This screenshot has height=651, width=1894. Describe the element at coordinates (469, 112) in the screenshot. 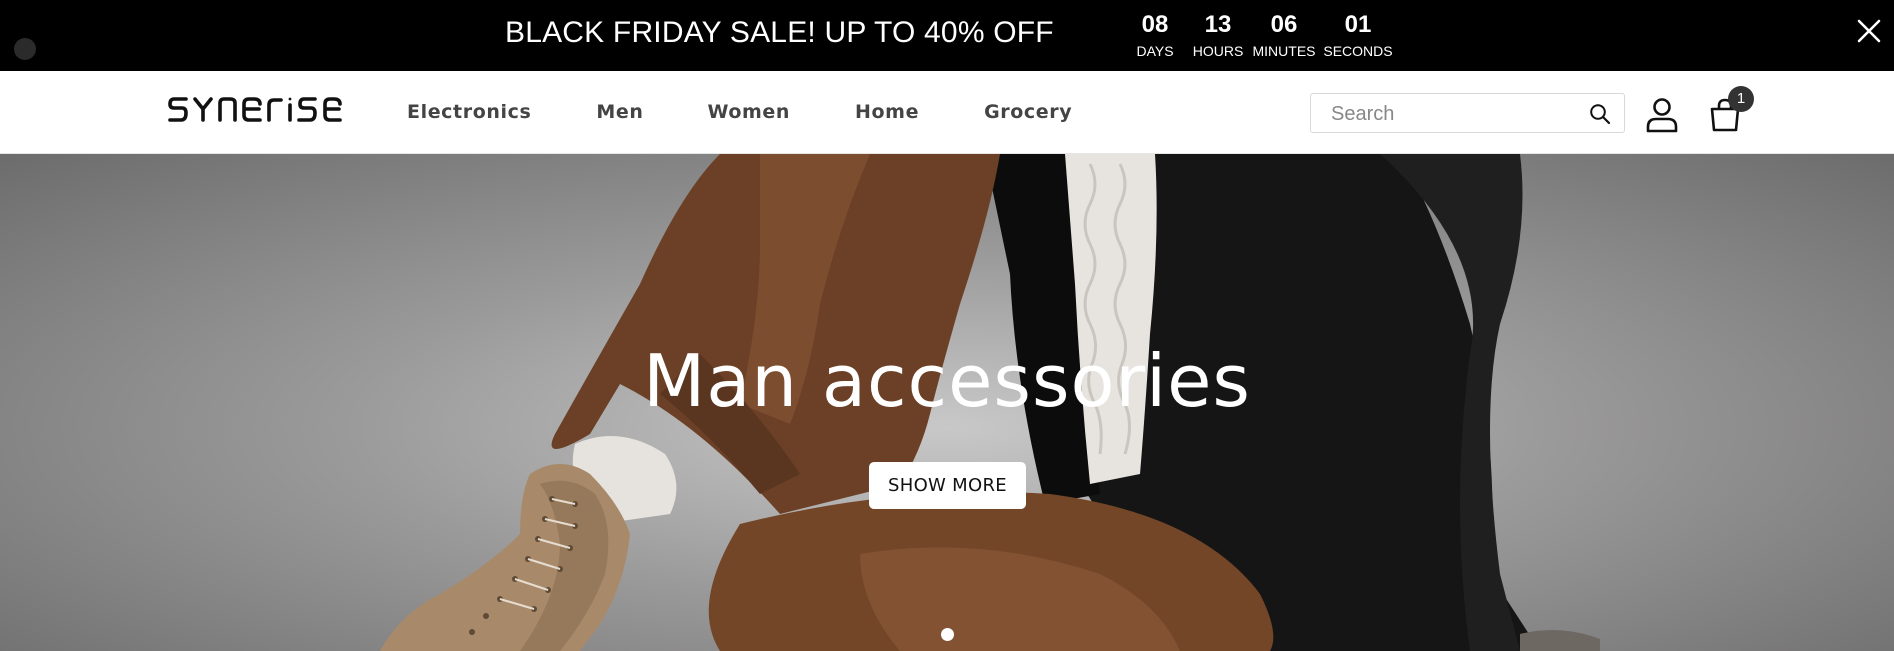

I see `nav-item-electronics: Electronics` at that location.